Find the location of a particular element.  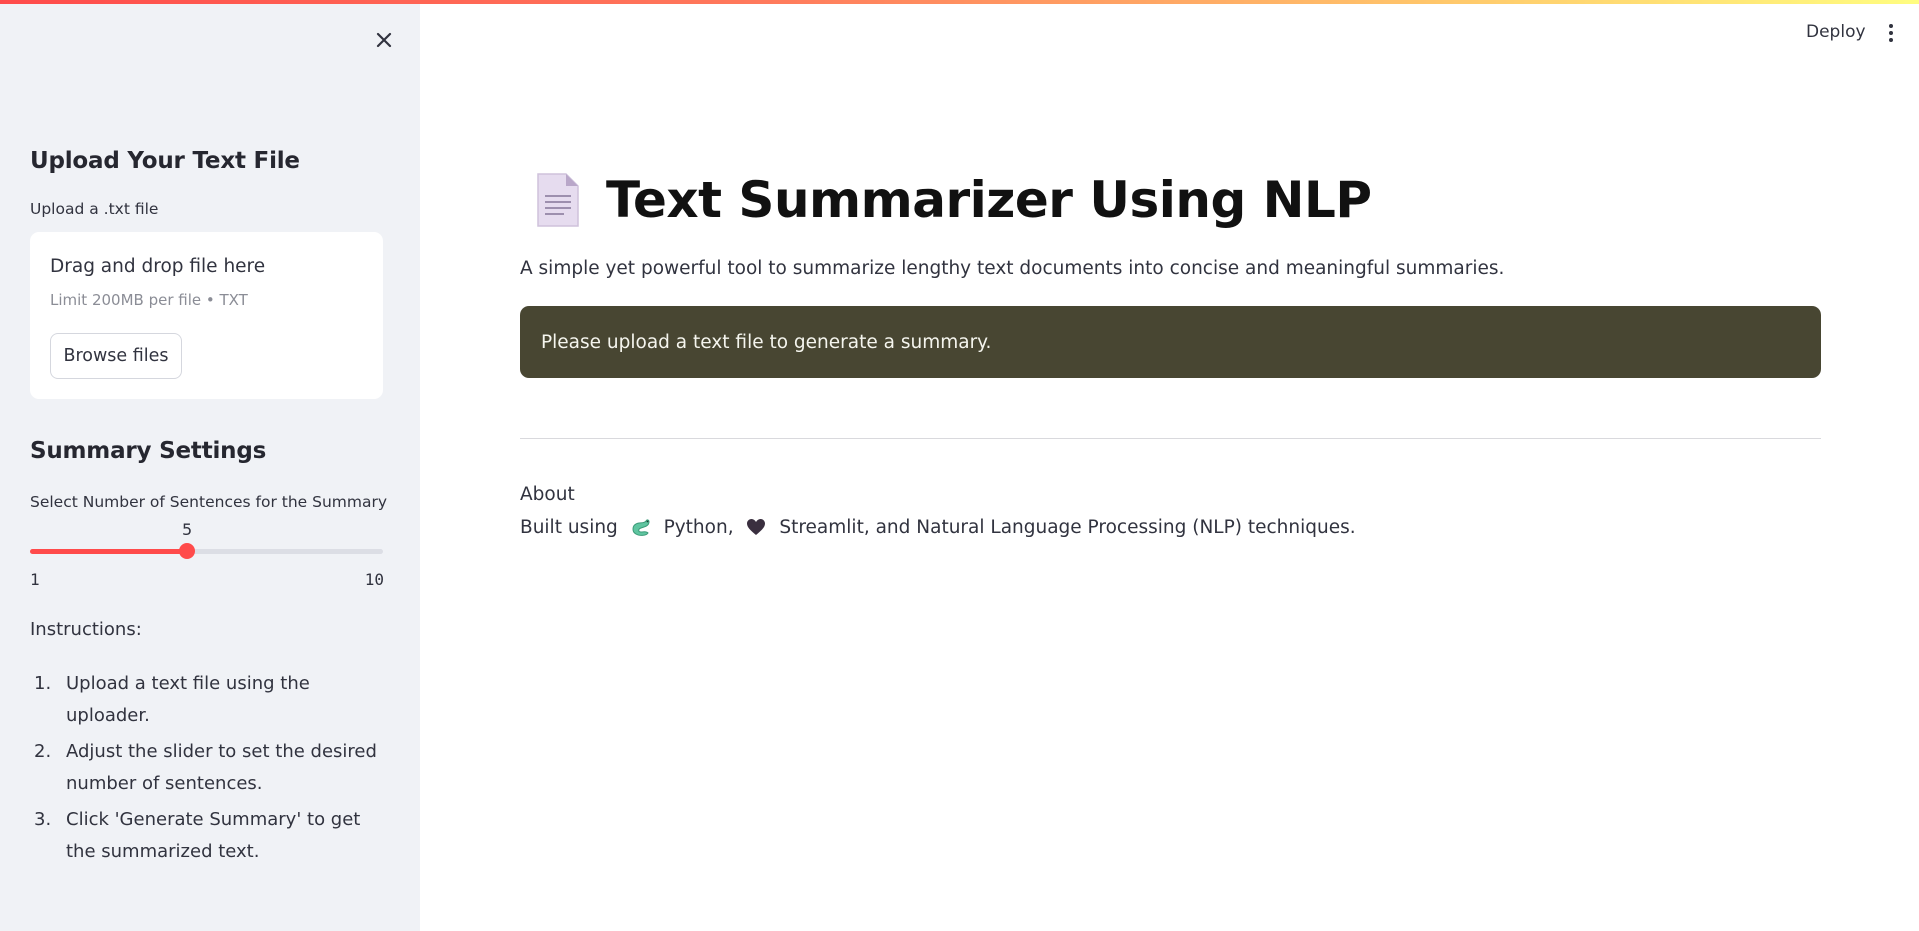

list-item-number: 3. is located at coordinates (43, 819).